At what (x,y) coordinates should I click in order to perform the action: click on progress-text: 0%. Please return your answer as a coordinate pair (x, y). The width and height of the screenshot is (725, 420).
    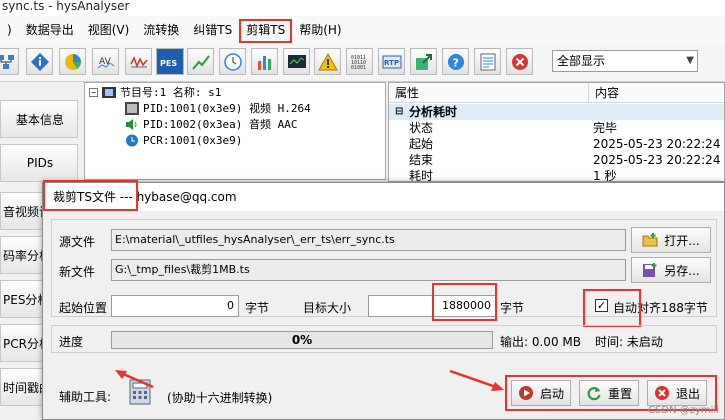
    Looking at the image, I should click on (302, 340).